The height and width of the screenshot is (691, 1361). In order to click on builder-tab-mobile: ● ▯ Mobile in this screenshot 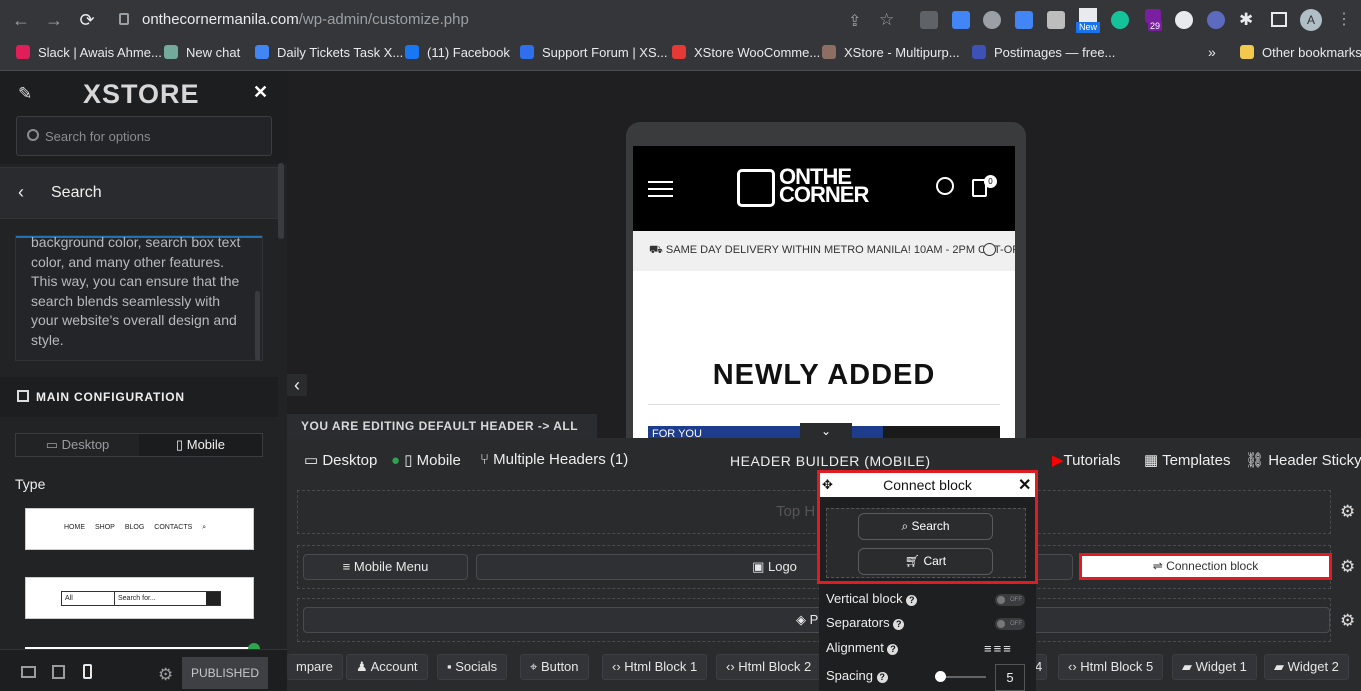, I will do `click(426, 460)`.